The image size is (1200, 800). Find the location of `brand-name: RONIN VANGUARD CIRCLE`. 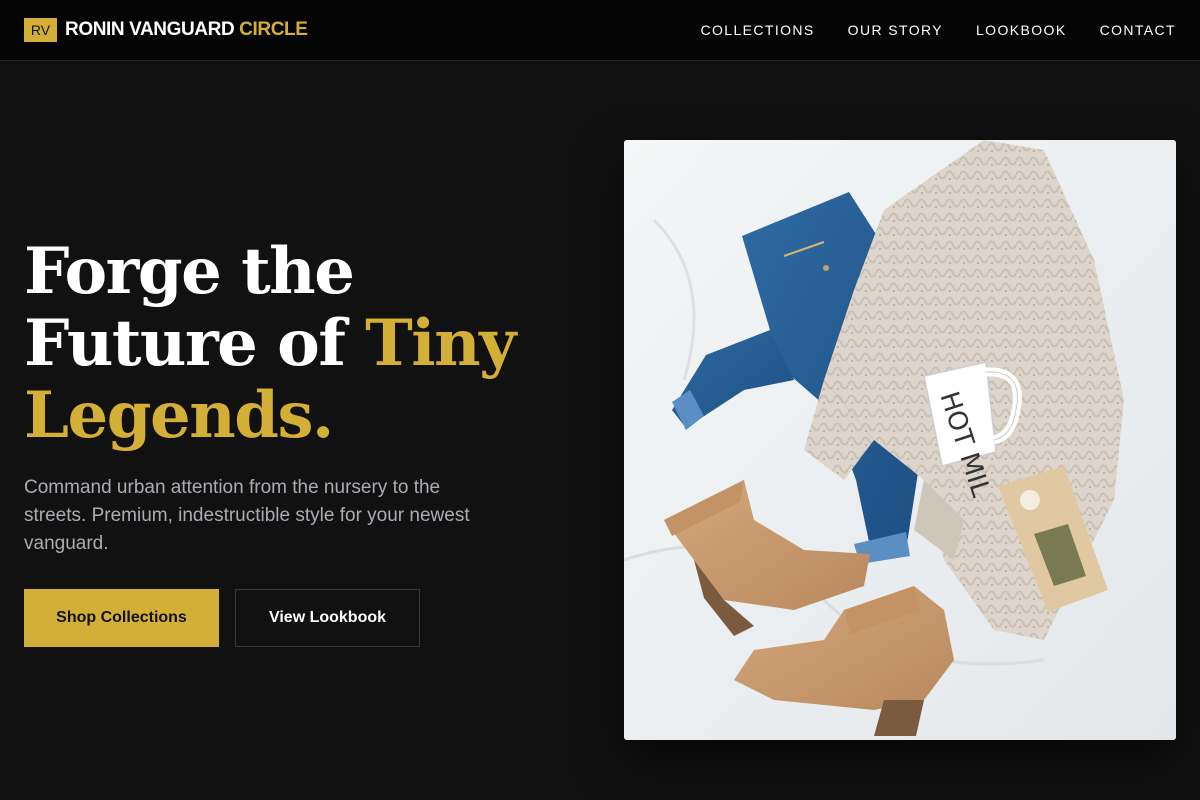

brand-name: RONIN VANGUARD CIRCLE is located at coordinates (186, 30).